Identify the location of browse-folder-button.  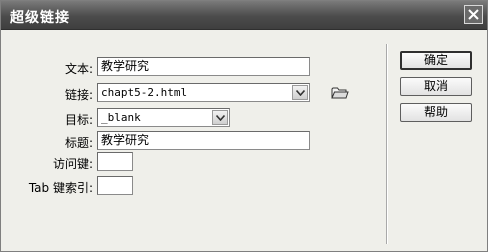
(340, 93).